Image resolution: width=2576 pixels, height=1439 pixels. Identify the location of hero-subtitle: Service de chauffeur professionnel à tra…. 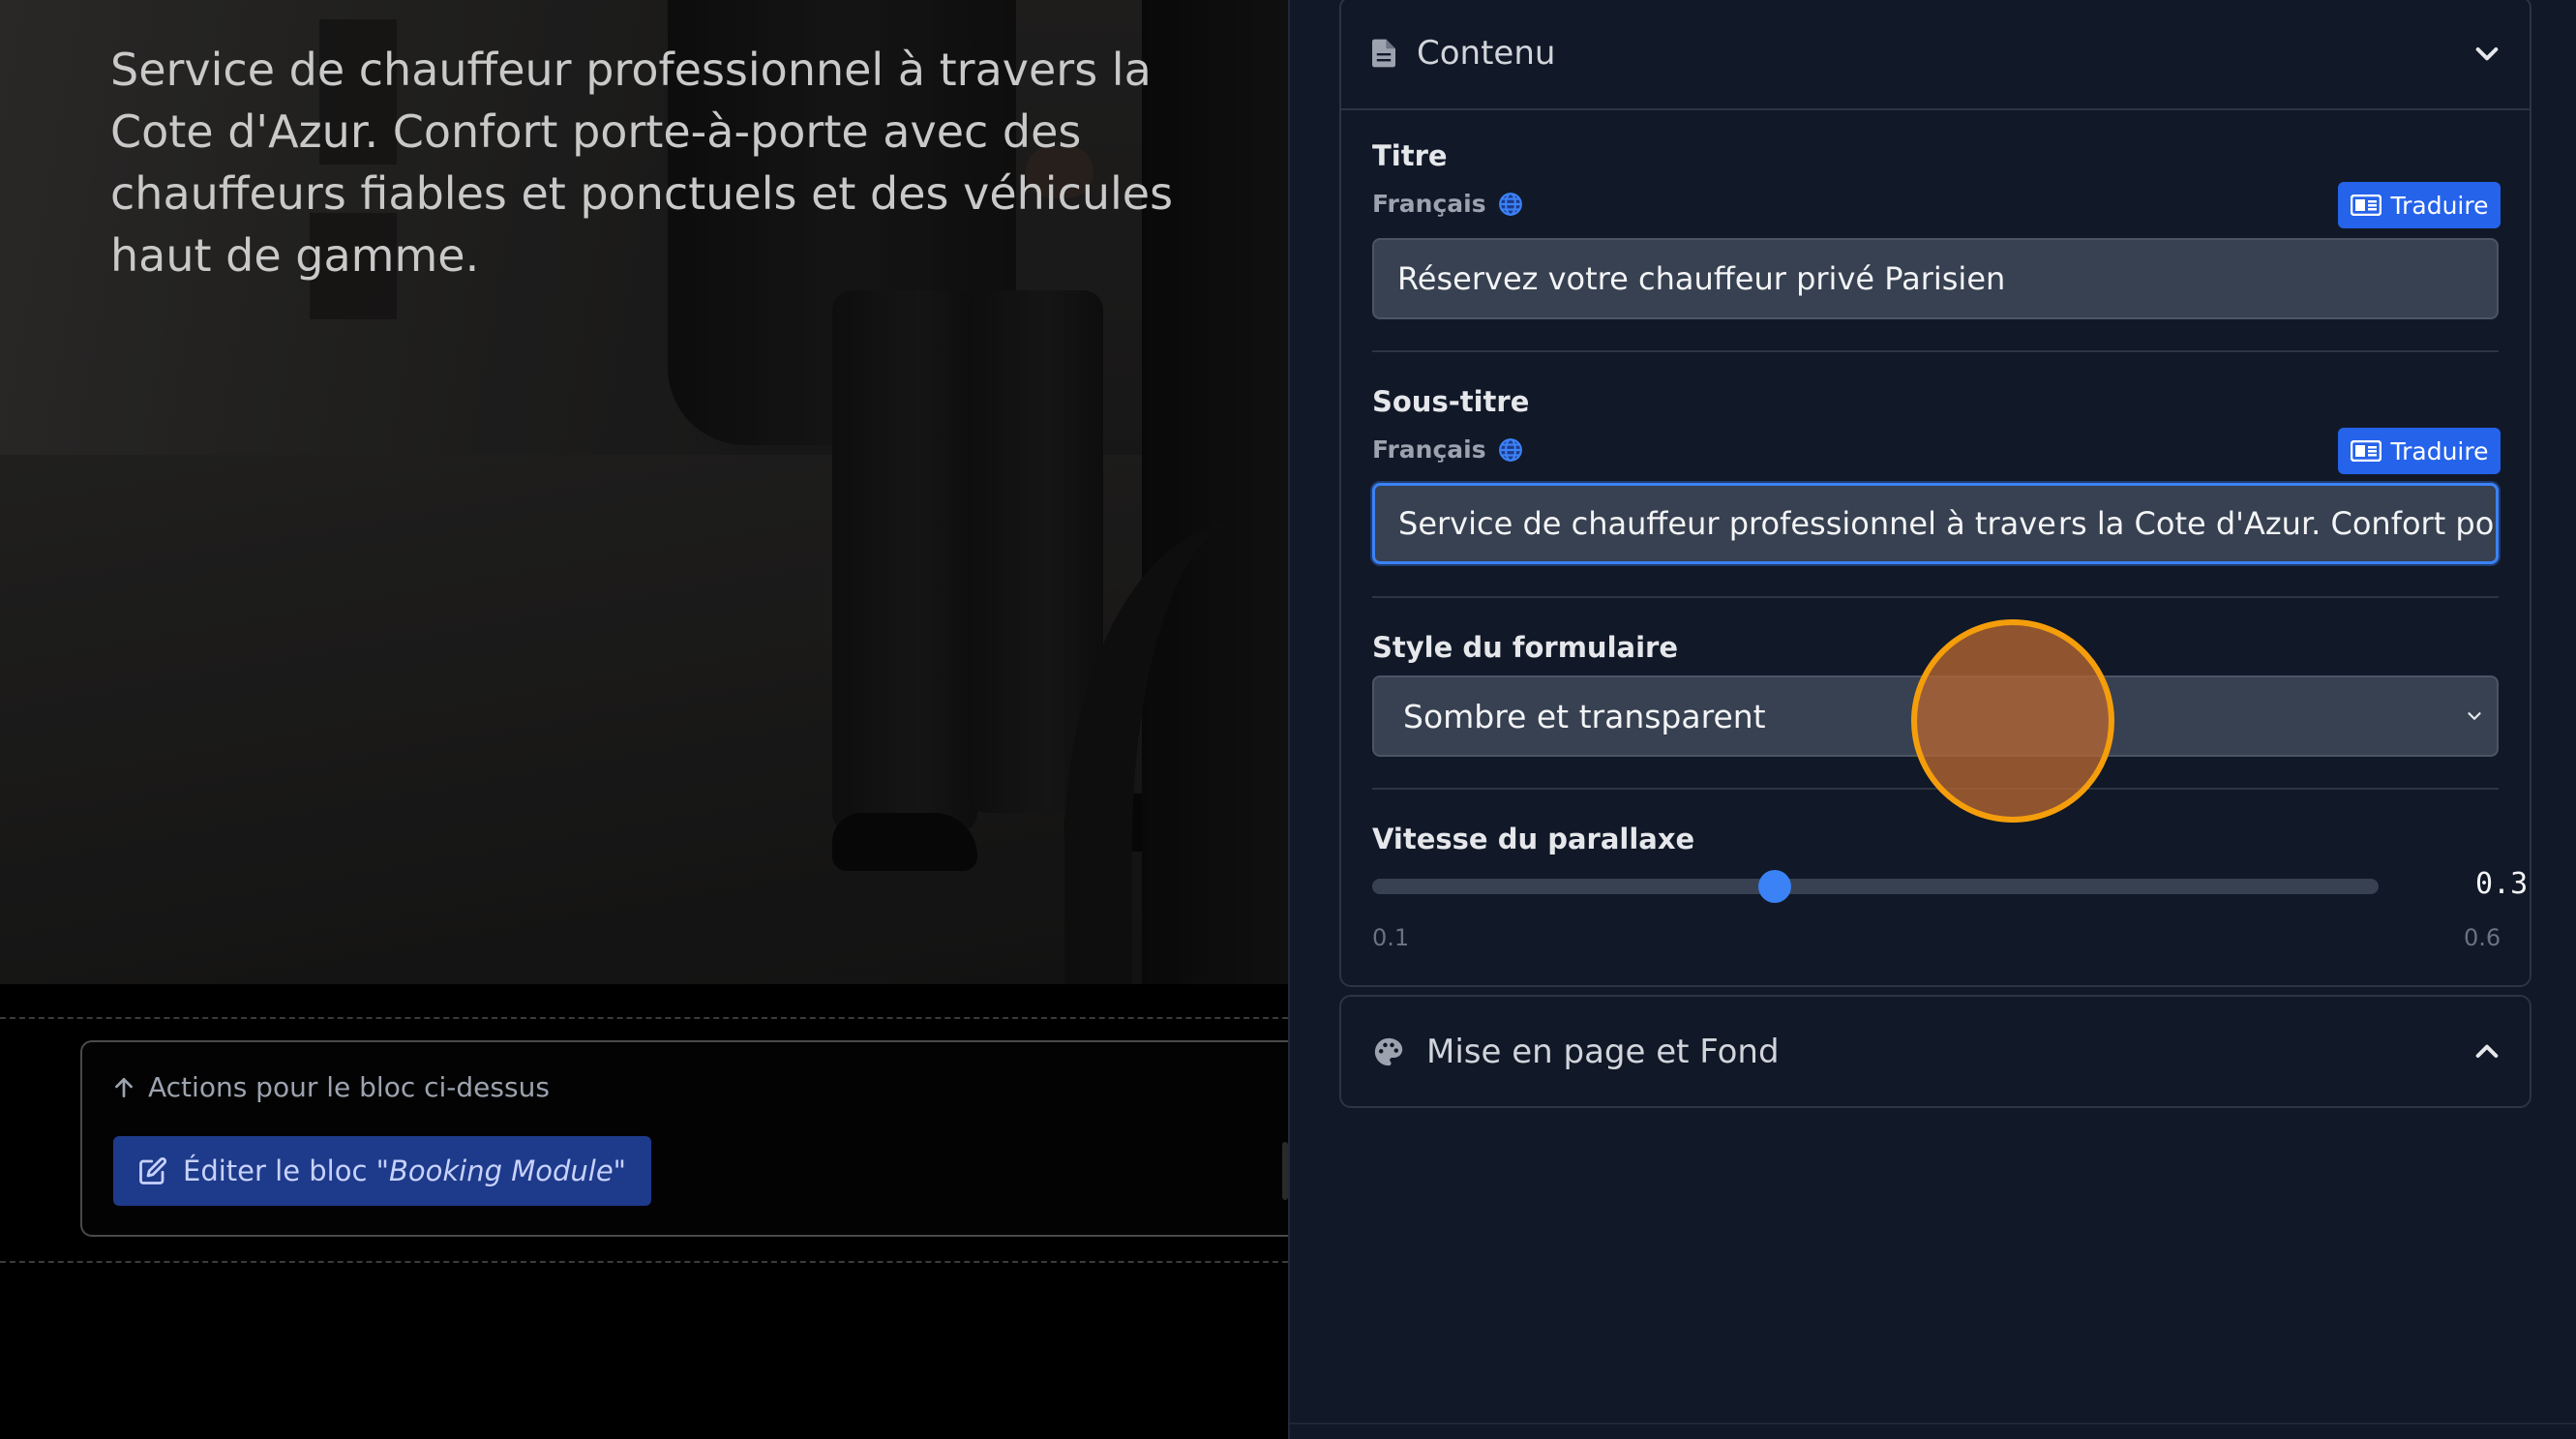
(642, 163).